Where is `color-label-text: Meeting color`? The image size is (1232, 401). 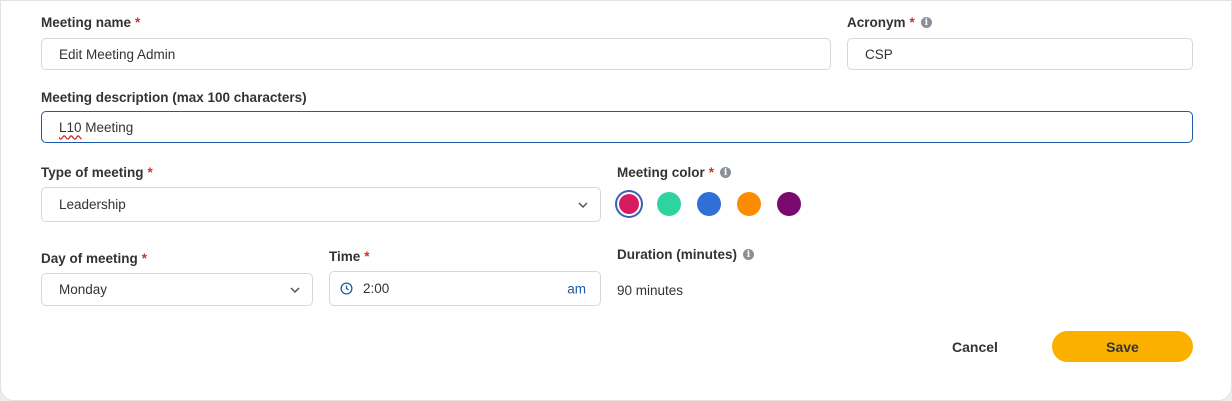
color-label-text: Meeting color is located at coordinates (661, 172).